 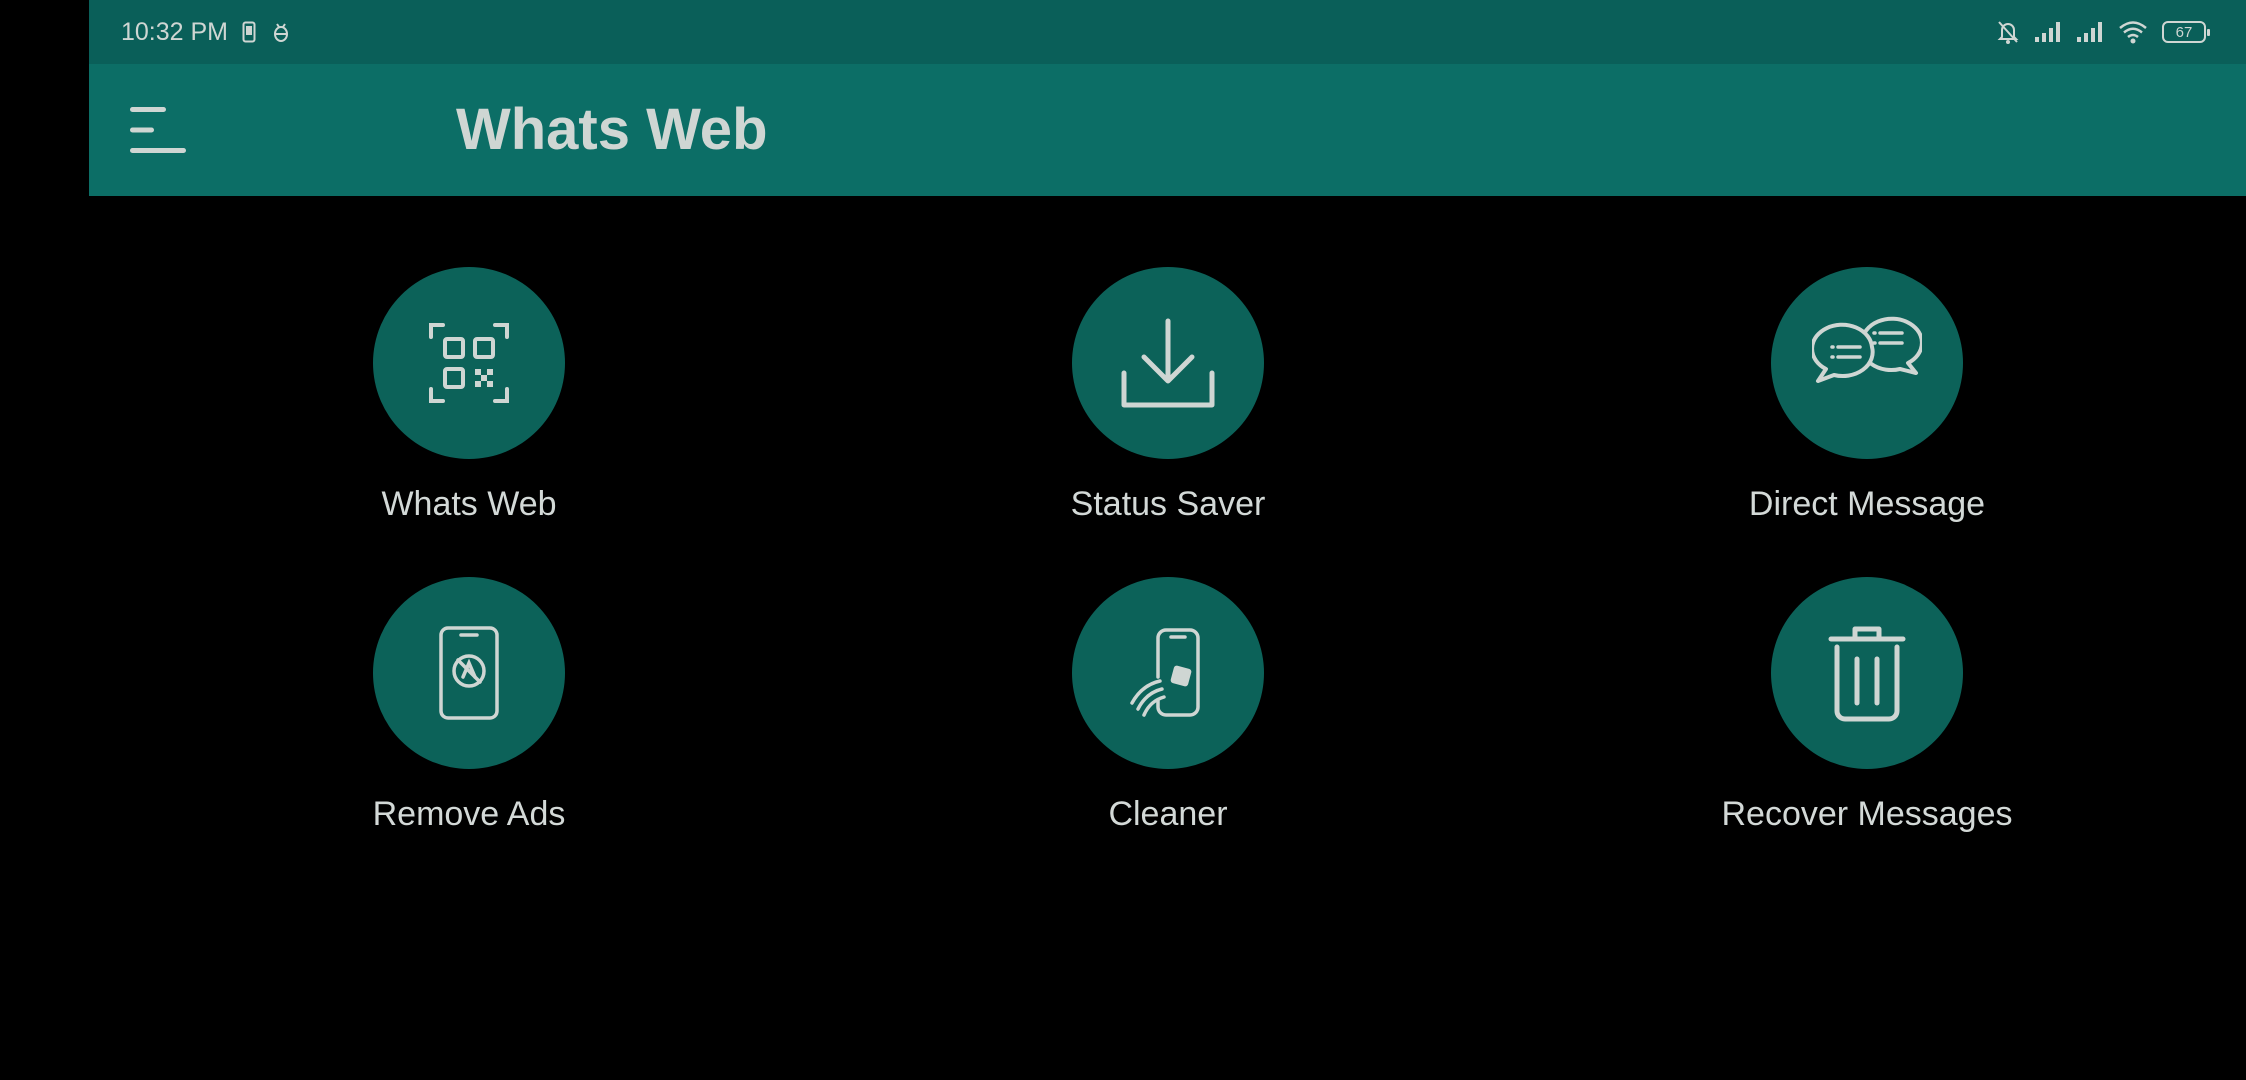 I want to click on feature-label: Cleaner, so click(x=1168, y=814).